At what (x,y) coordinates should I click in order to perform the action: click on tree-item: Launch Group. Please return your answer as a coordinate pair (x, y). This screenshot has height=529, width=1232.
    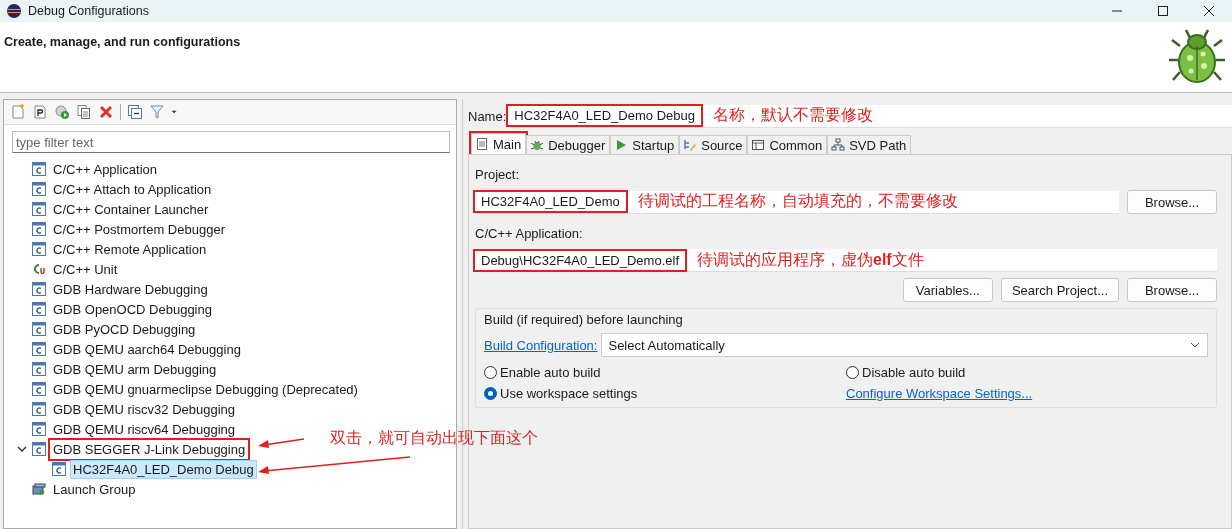
    Looking at the image, I should click on (94, 489).